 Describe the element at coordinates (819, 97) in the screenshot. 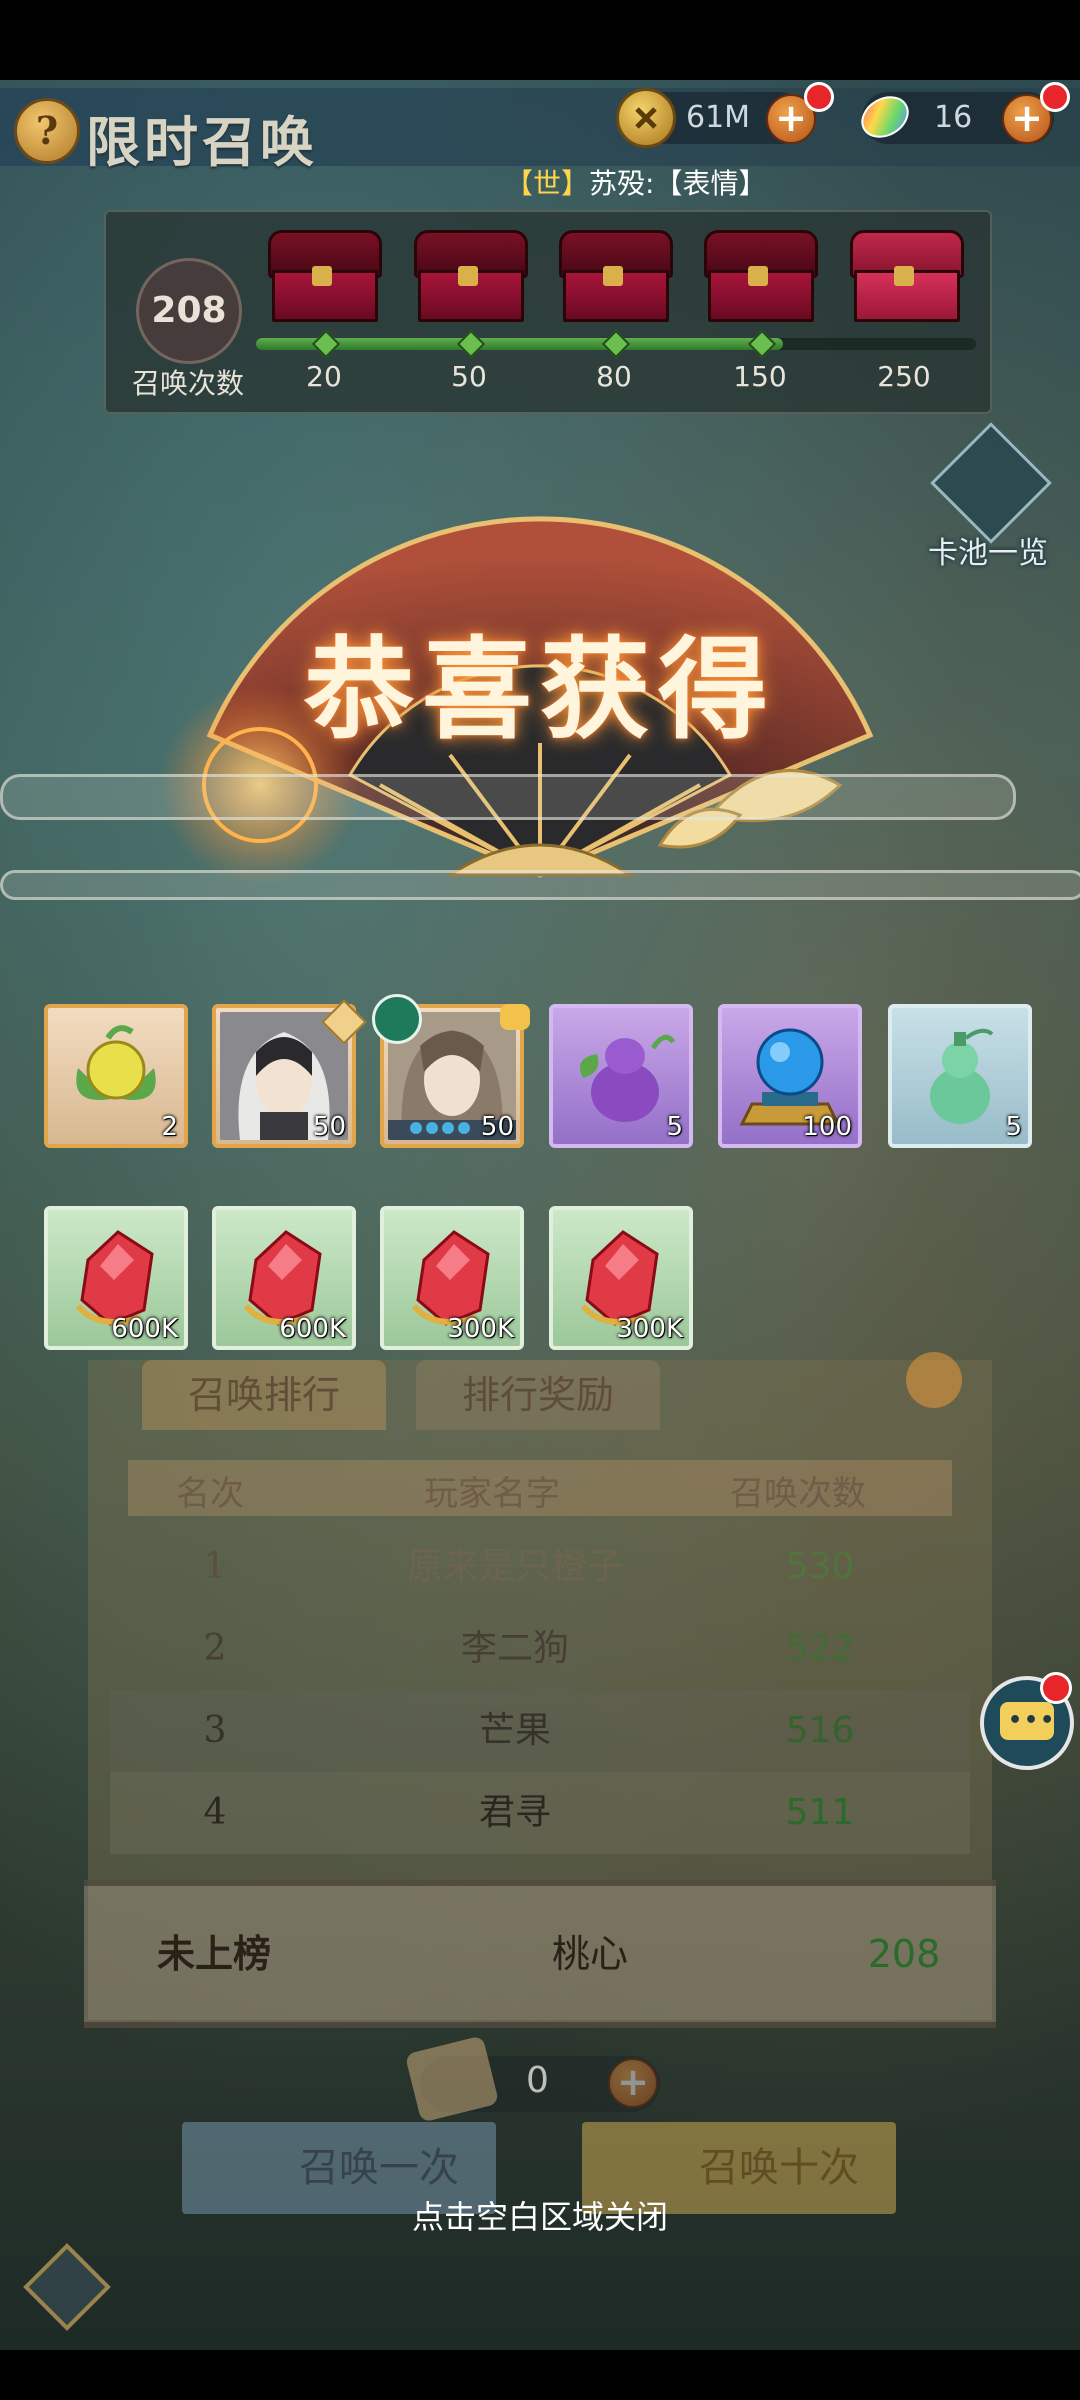

I see `coin-notification-dot` at that location.